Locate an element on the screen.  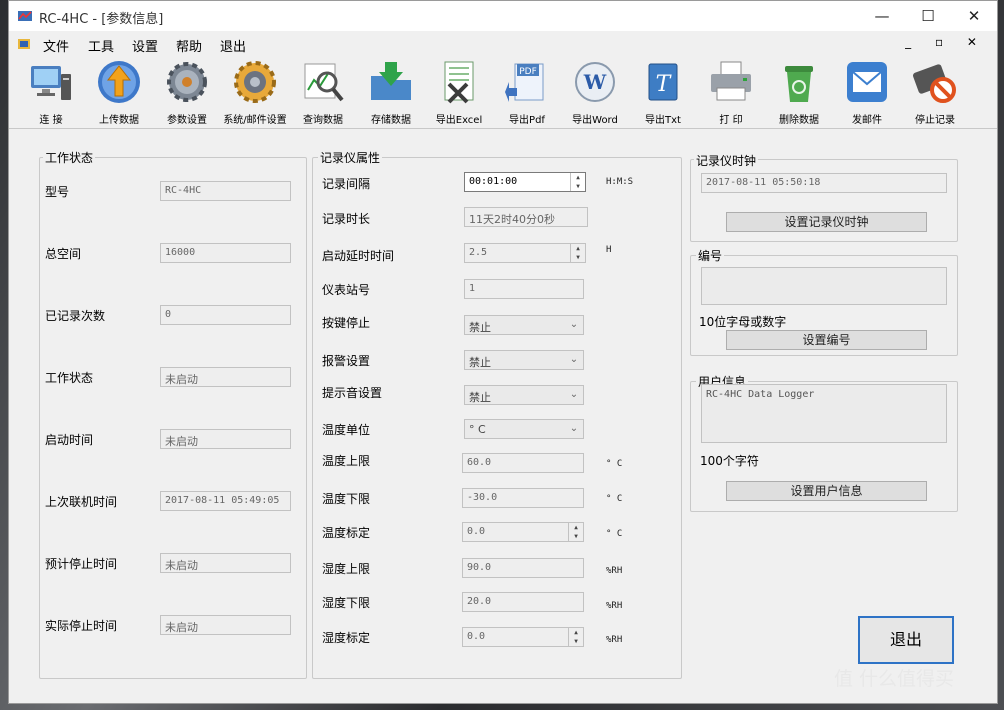
start-time-field: 未启动 is located at coordinates (225, 439).